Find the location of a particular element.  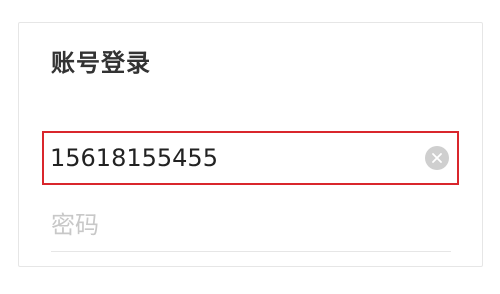

password-field is located at coordinates (251, 225).